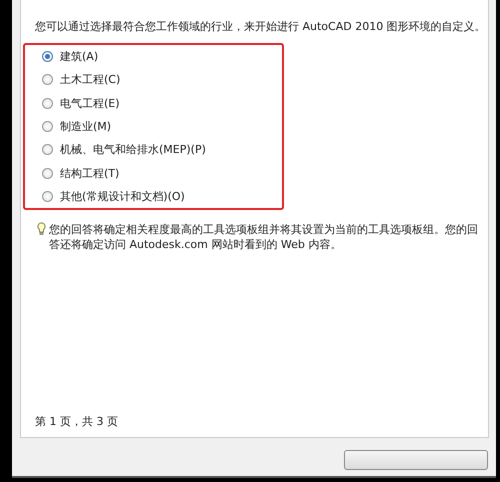  I want to click on option-label: 机械、电气和给排水(MEP)(P), so click(133, 150).